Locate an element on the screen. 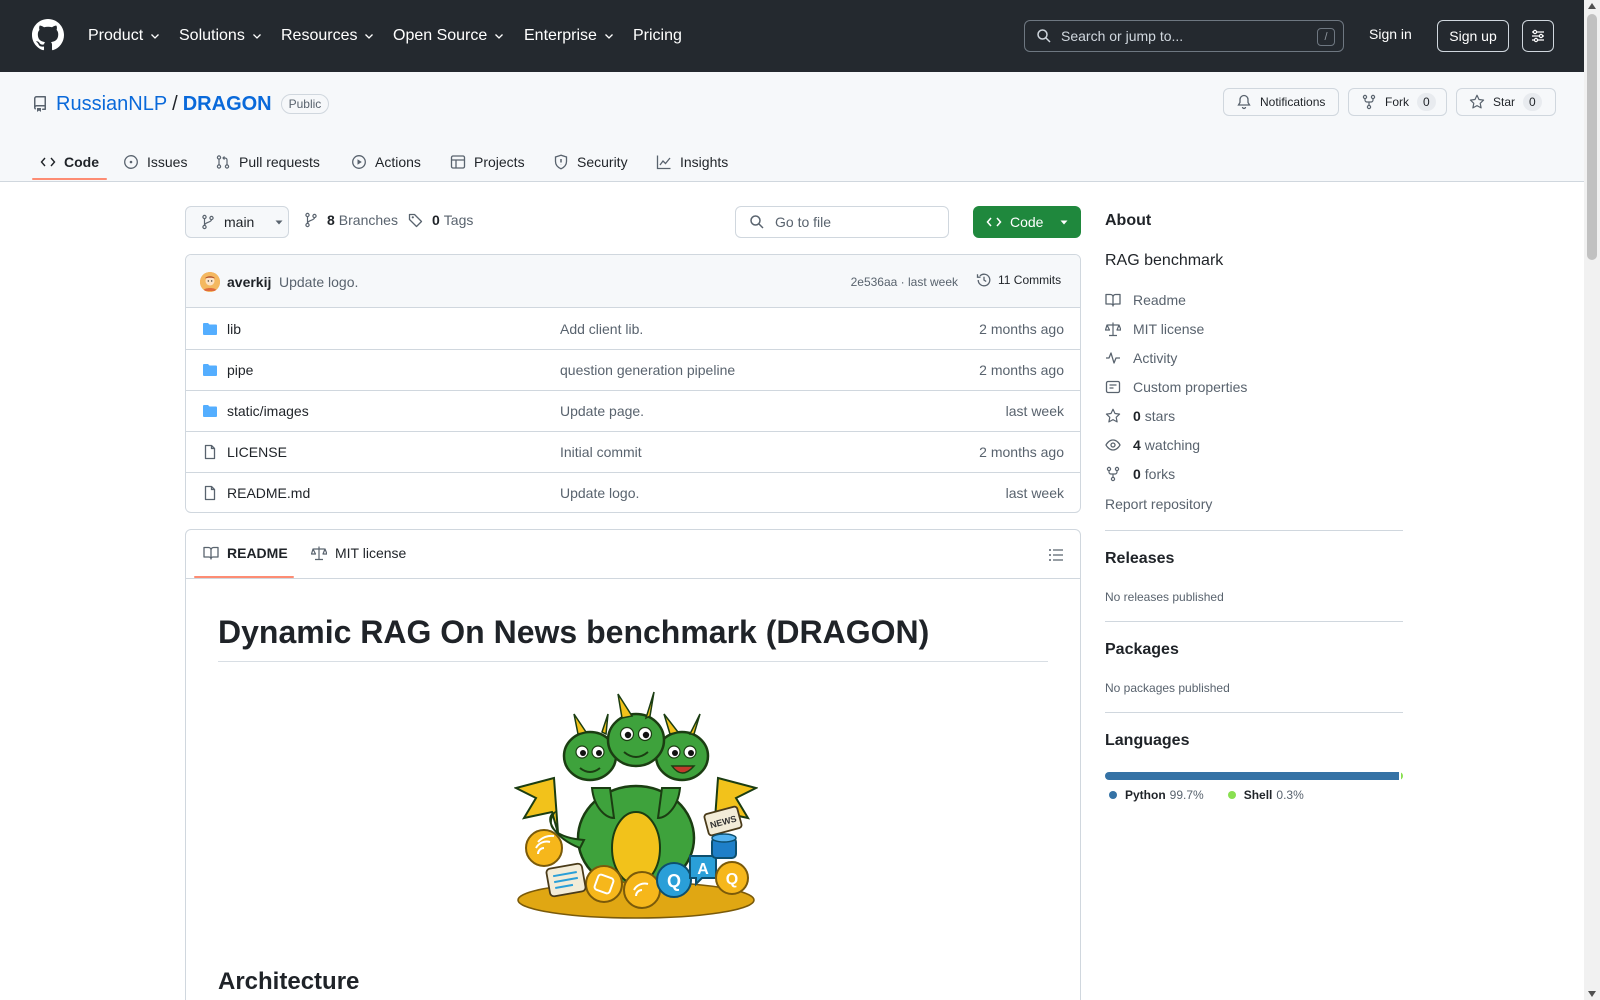 The image size is (1600, 1000). tab-mit-license: MIT license is located at coordinates (358, 553).